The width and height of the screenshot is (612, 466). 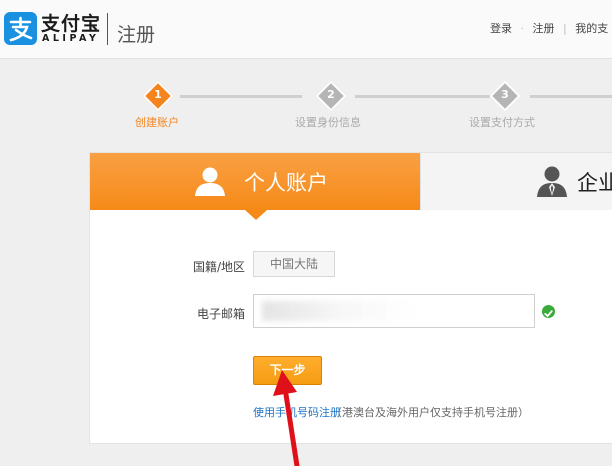 I want to click on my-alipay-link: 我的支, so click(x=591, y=28).